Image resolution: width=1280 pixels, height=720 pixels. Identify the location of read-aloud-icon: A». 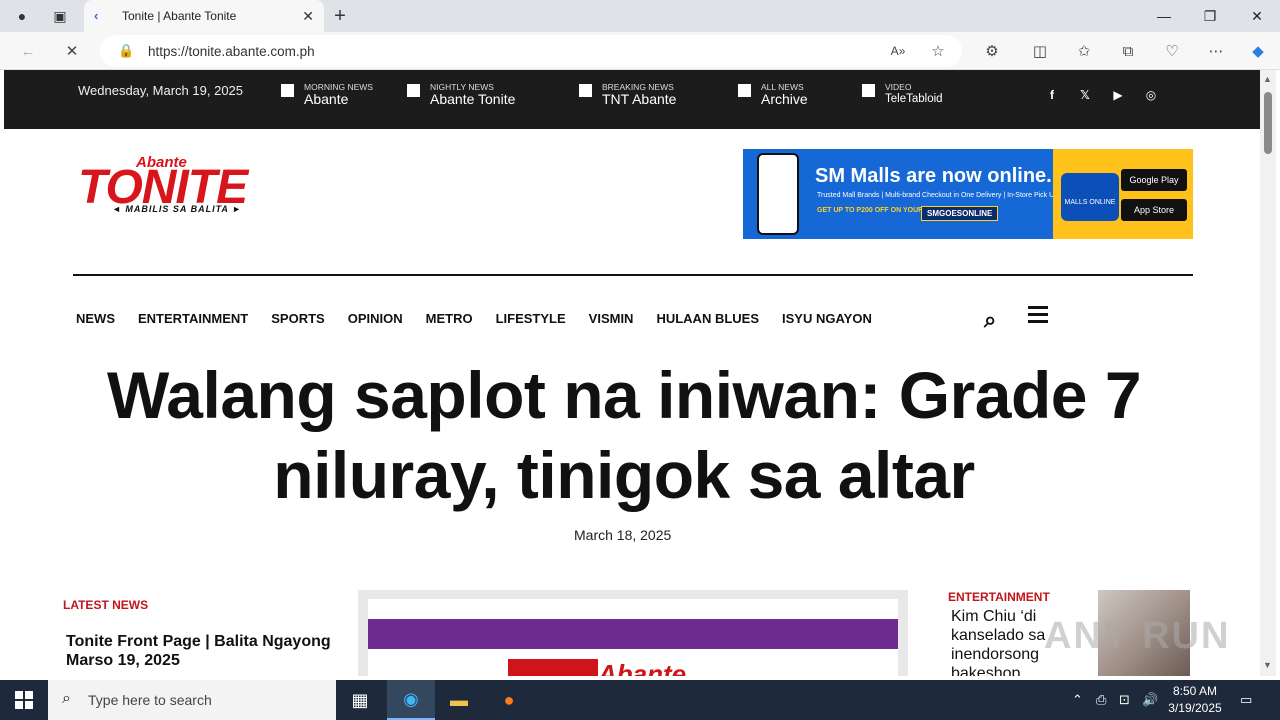
(898, 51).